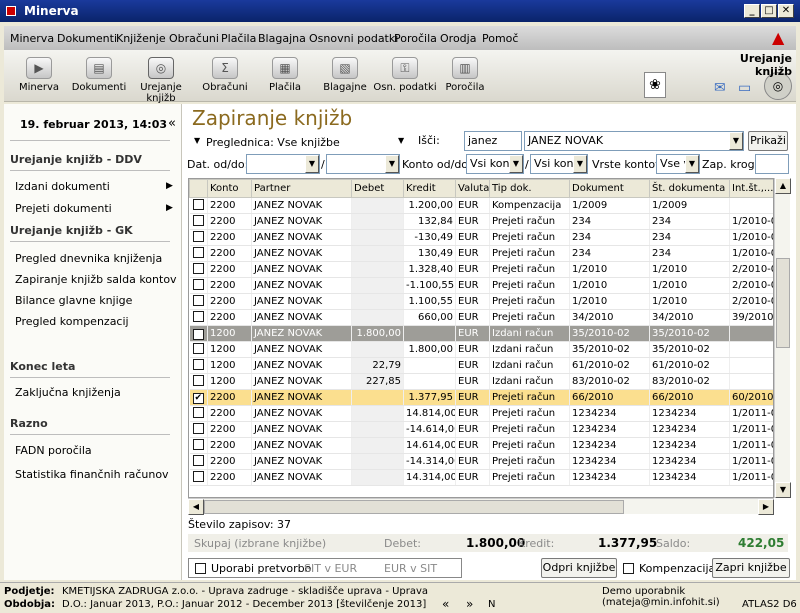  Describe the element at coordinates (768, 141) in the screenshot. I see `show-button: Prikaži` at that location.